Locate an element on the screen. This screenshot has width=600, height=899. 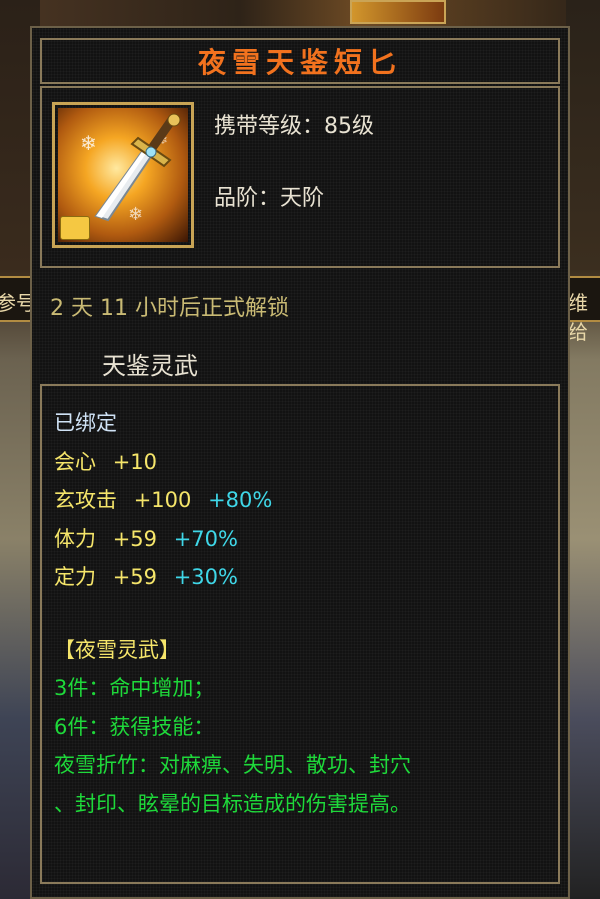
background-tab-right-label: 维给 is located at coordinates (578, 317).